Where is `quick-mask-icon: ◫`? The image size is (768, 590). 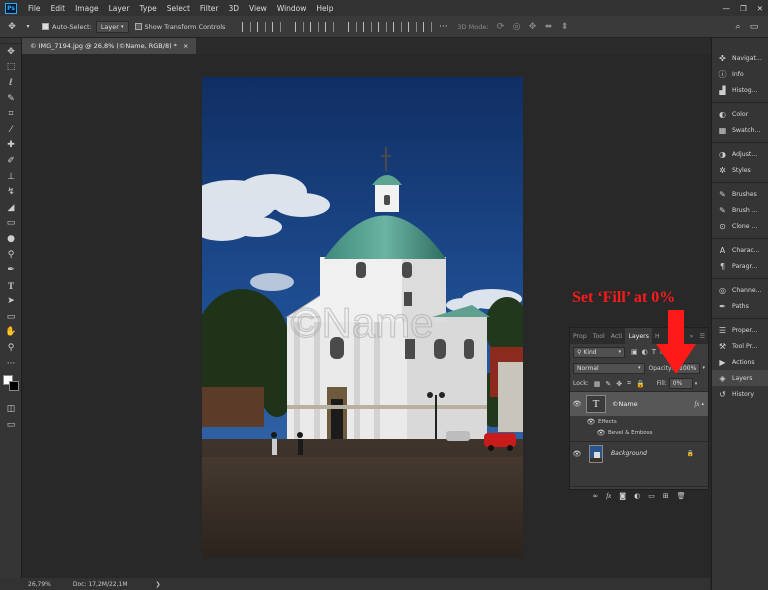 quick-mask-icon: ◫ is located at coordinates (11, 409).